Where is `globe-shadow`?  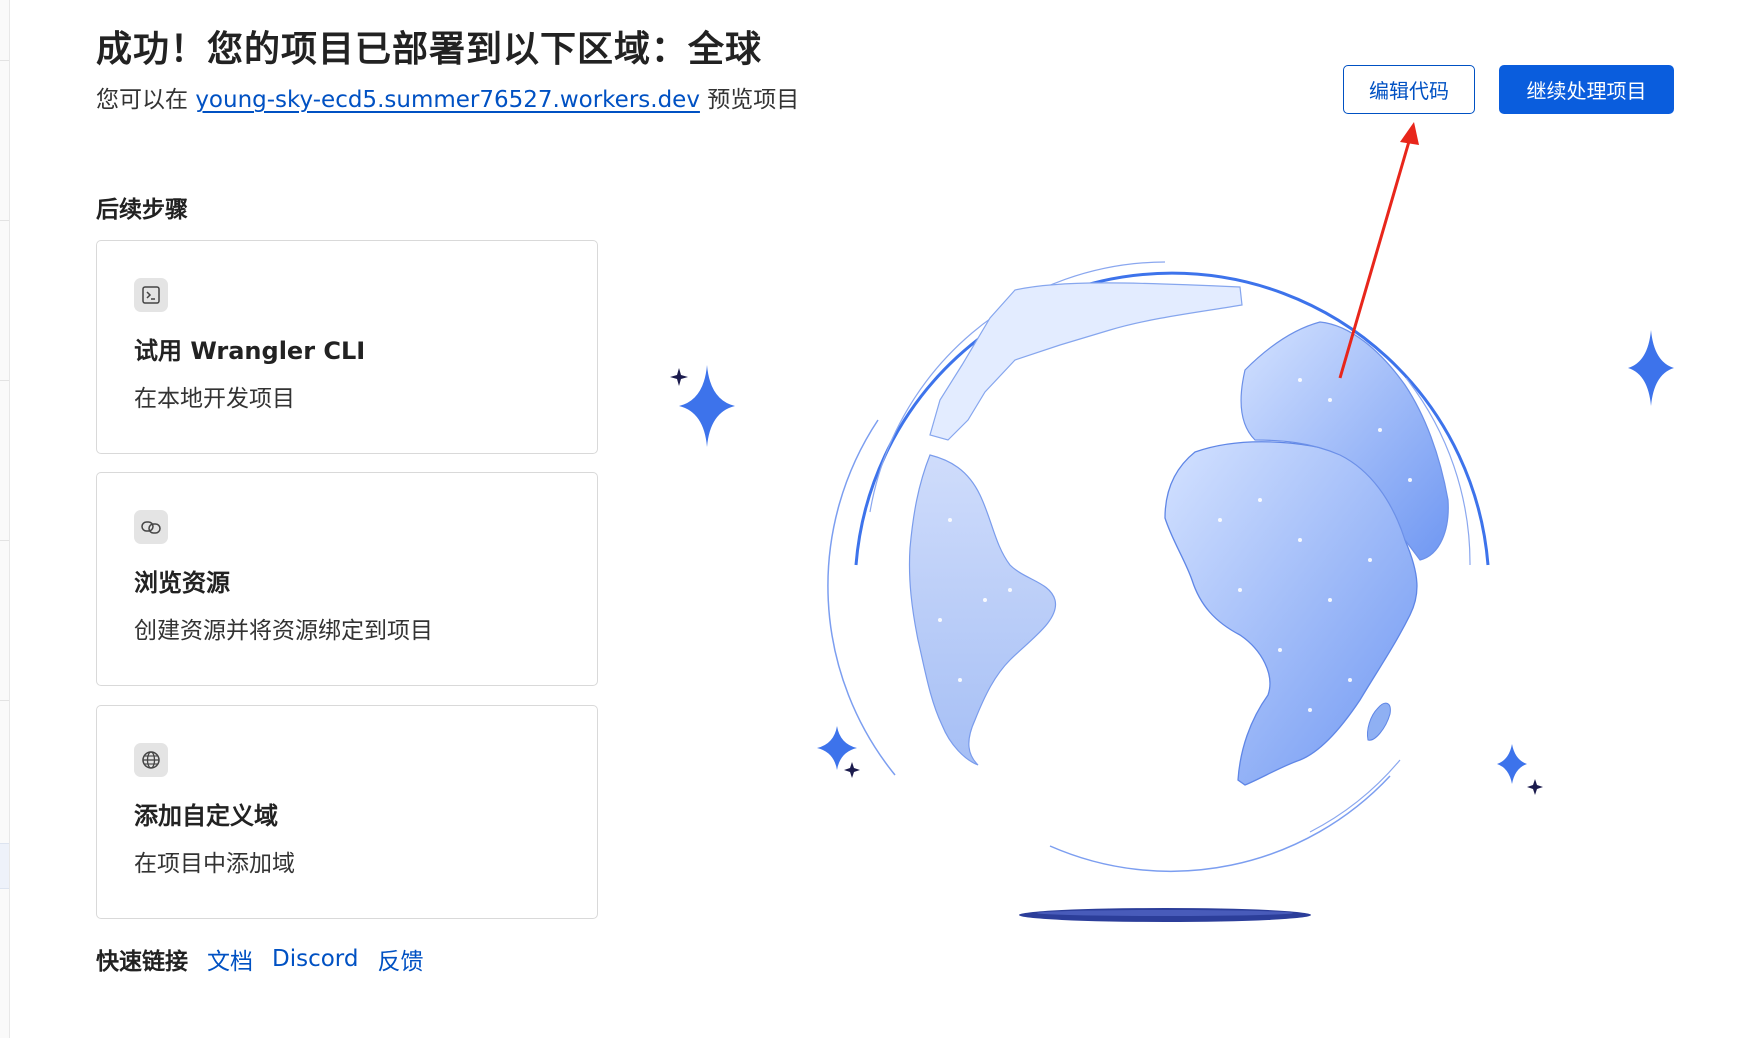
globe-shadow is located at coordinates (1165, 915).